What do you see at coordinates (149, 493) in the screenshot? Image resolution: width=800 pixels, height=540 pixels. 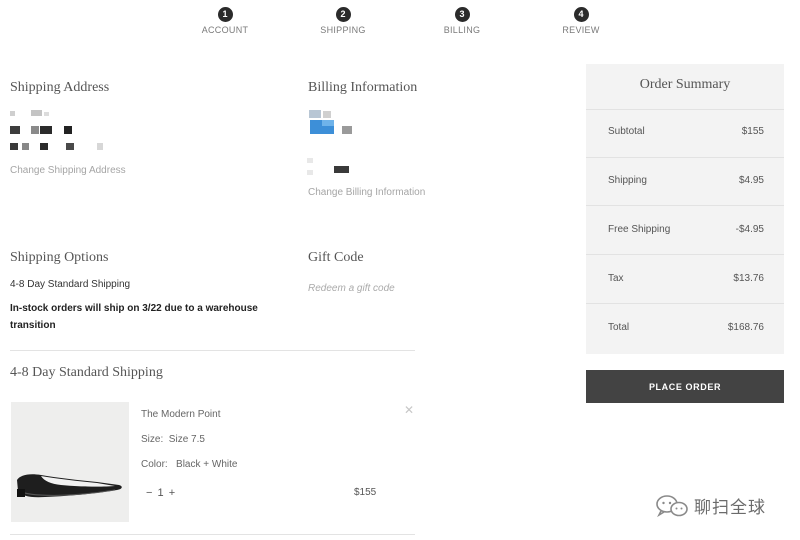 I see `quantity-decrease-button: −` at bounding box center [149, 493].